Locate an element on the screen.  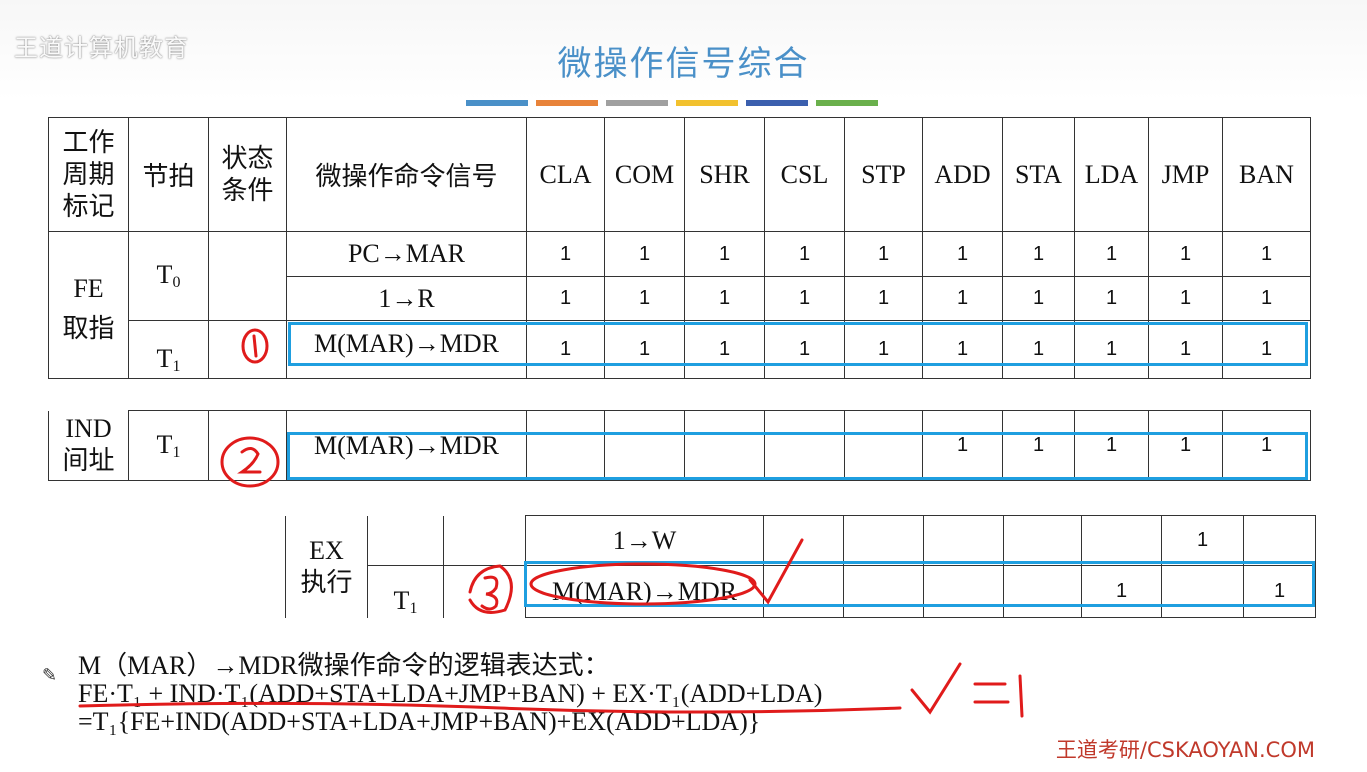
header-beat: 节拍 is located at coordinates (168, 174).